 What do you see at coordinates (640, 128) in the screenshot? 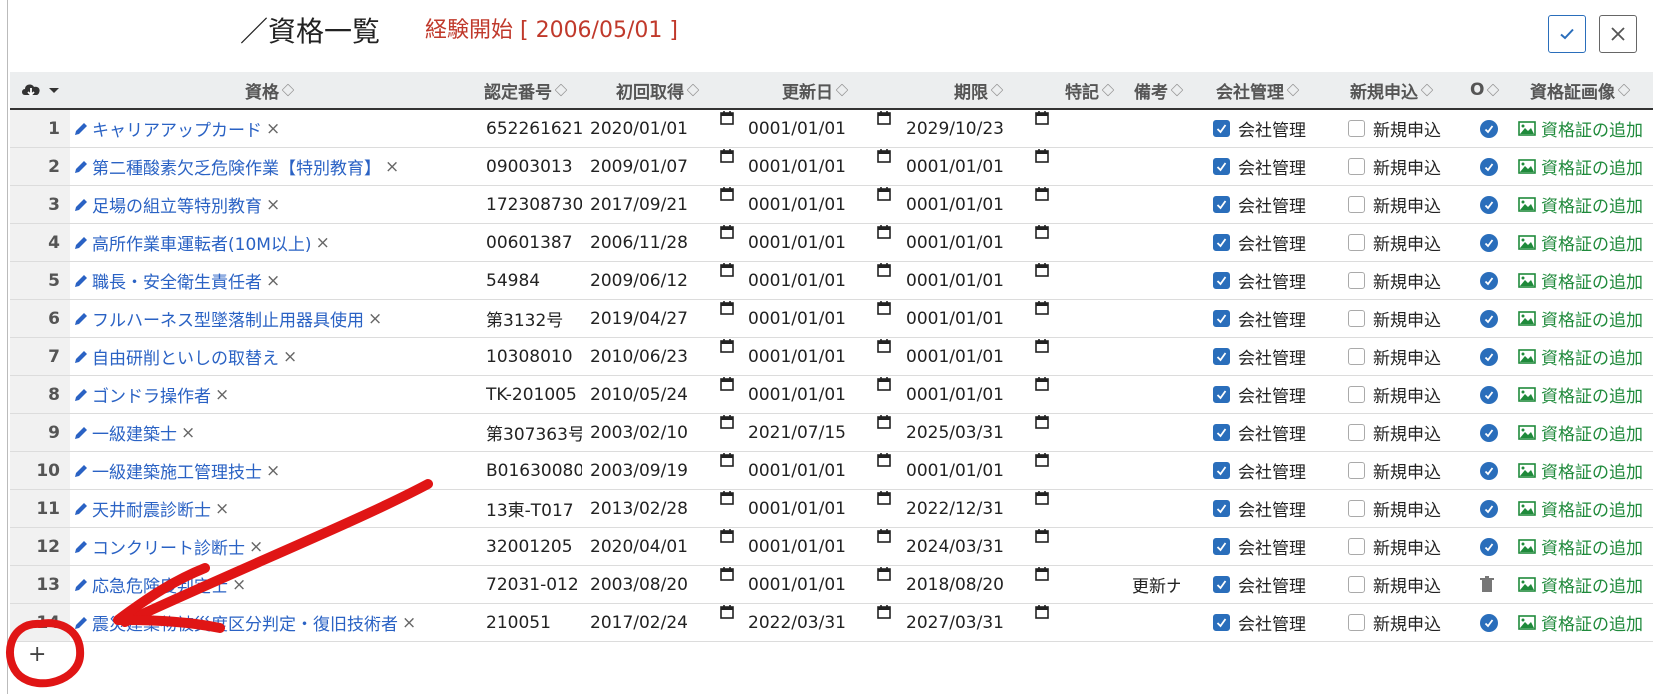
I see `first-acquired-date: 2020/01/01` at bounding box center [640, 128].